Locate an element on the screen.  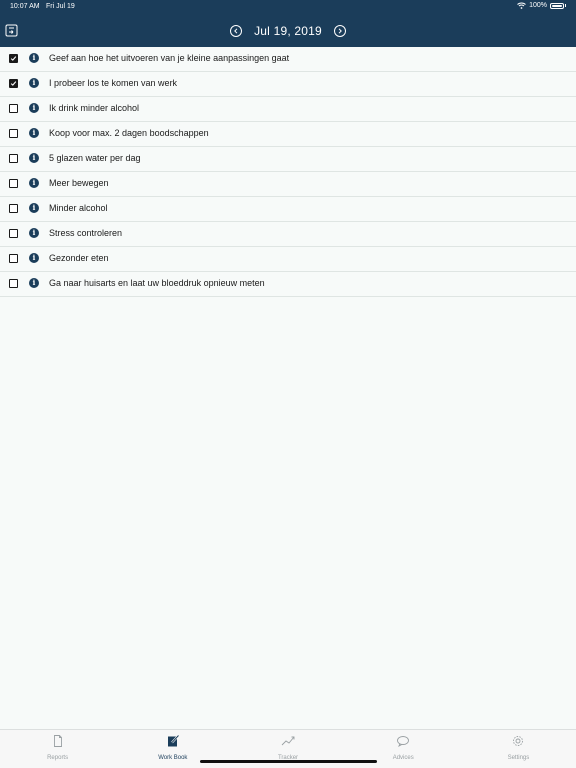
wifi-icon is located at coordinates (521, 5).